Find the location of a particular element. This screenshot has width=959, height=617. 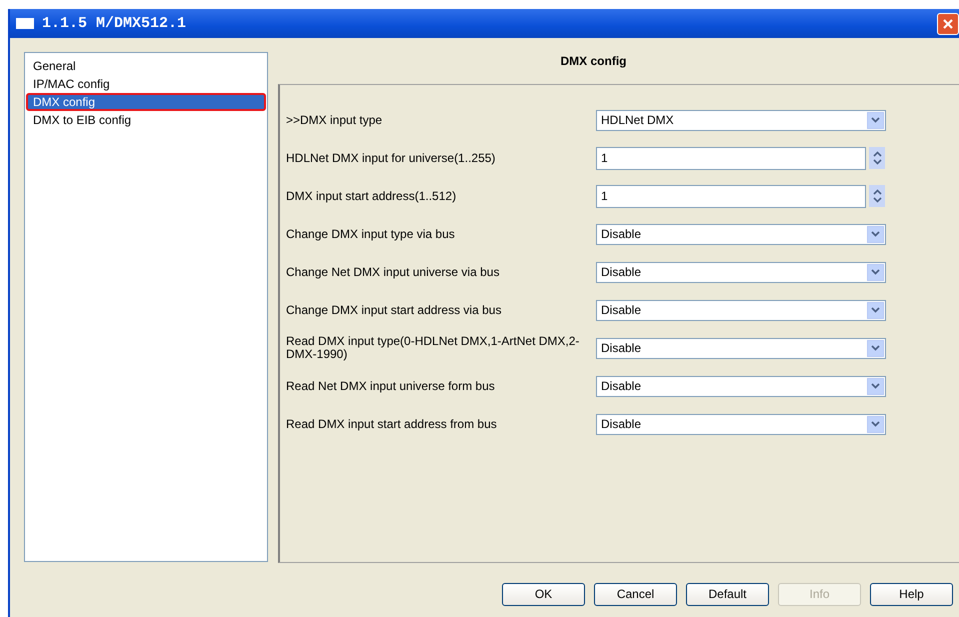

dialog-button: Default is located at coordinates (727, 594).